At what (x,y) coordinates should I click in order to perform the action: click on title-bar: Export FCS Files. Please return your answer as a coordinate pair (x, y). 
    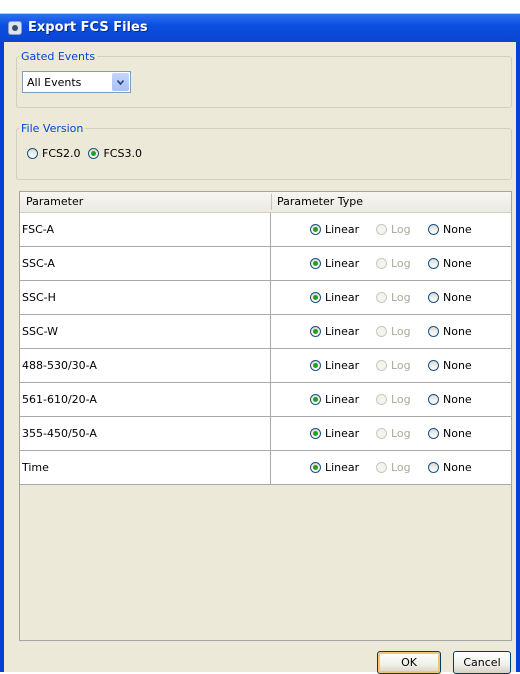
    Looking at the image, I should click on (260, 28).